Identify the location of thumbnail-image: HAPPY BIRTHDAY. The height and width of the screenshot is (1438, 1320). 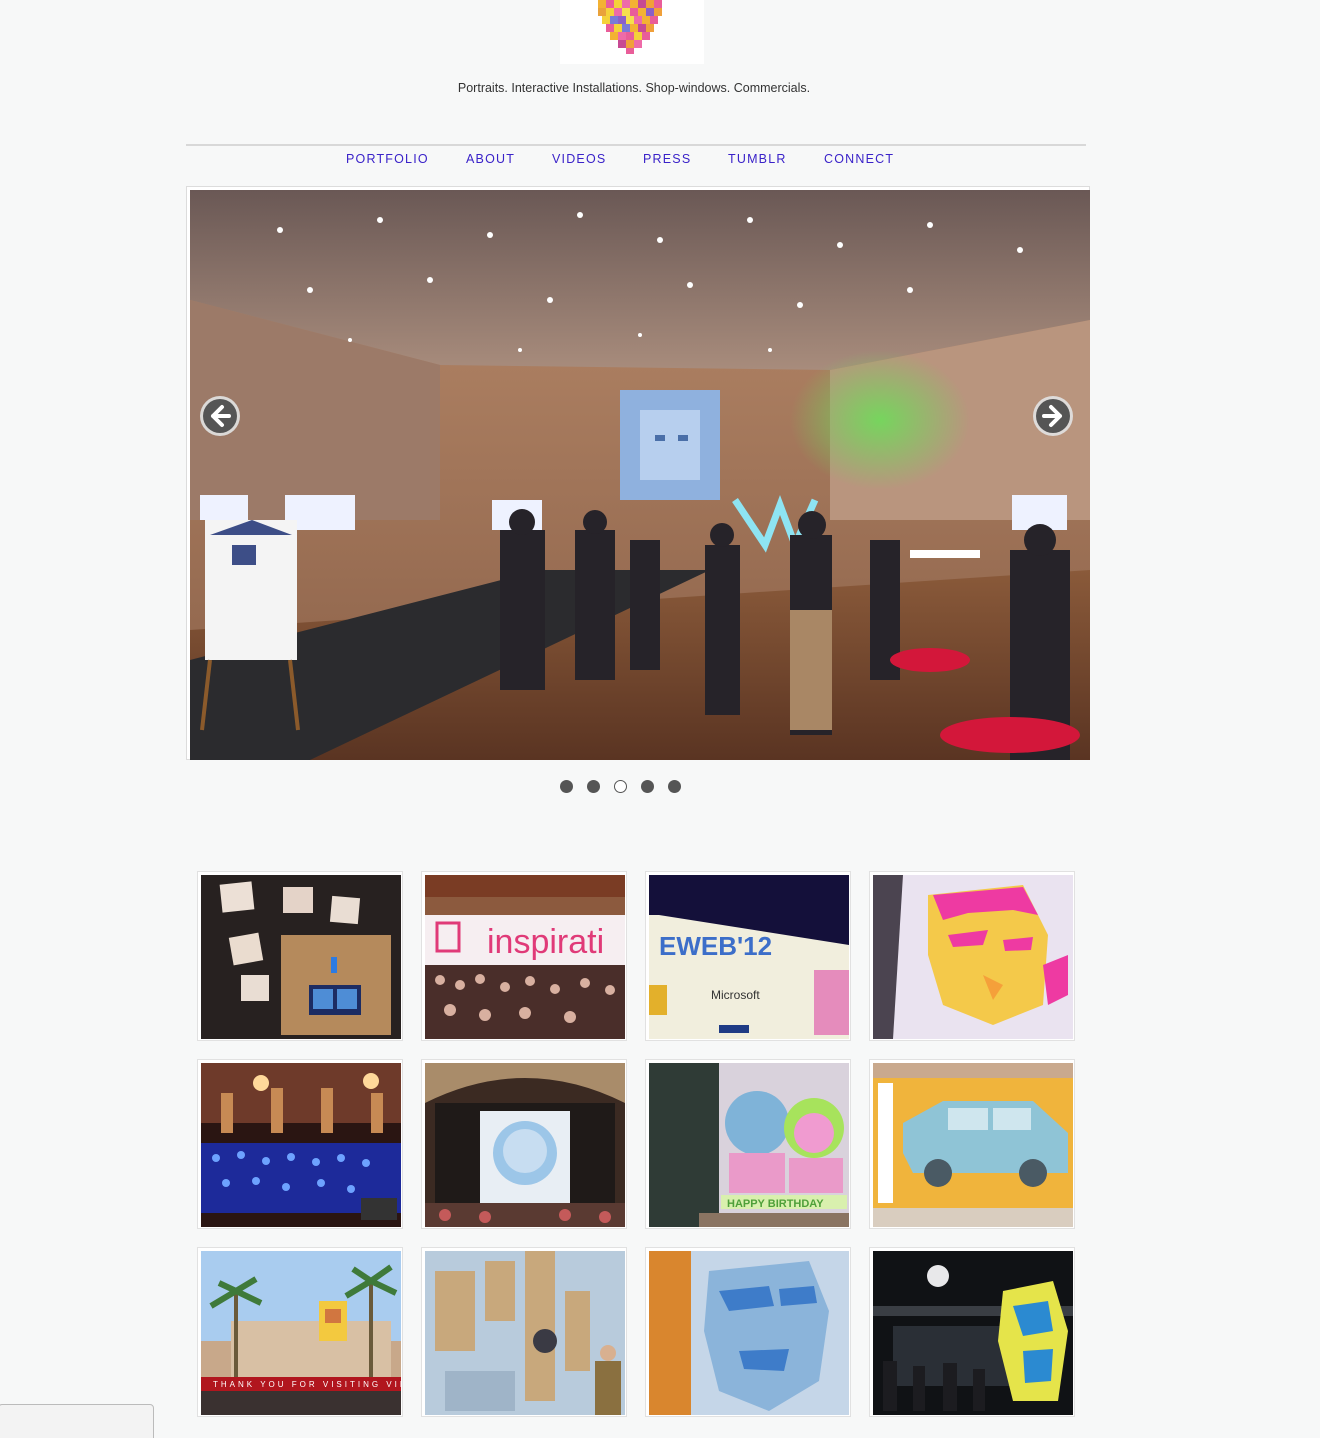
(749, 1145).